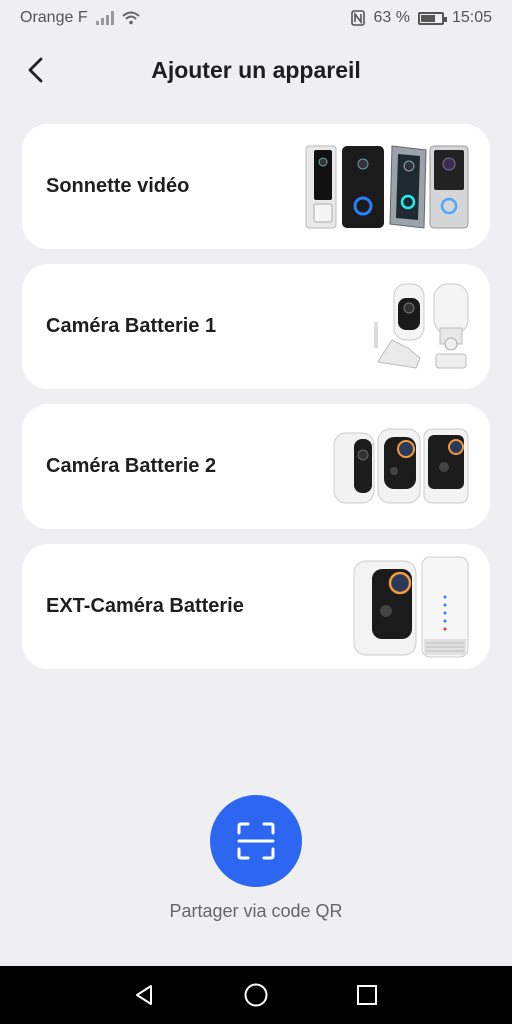  I want to click on wifi-icon, so click(130, 18).